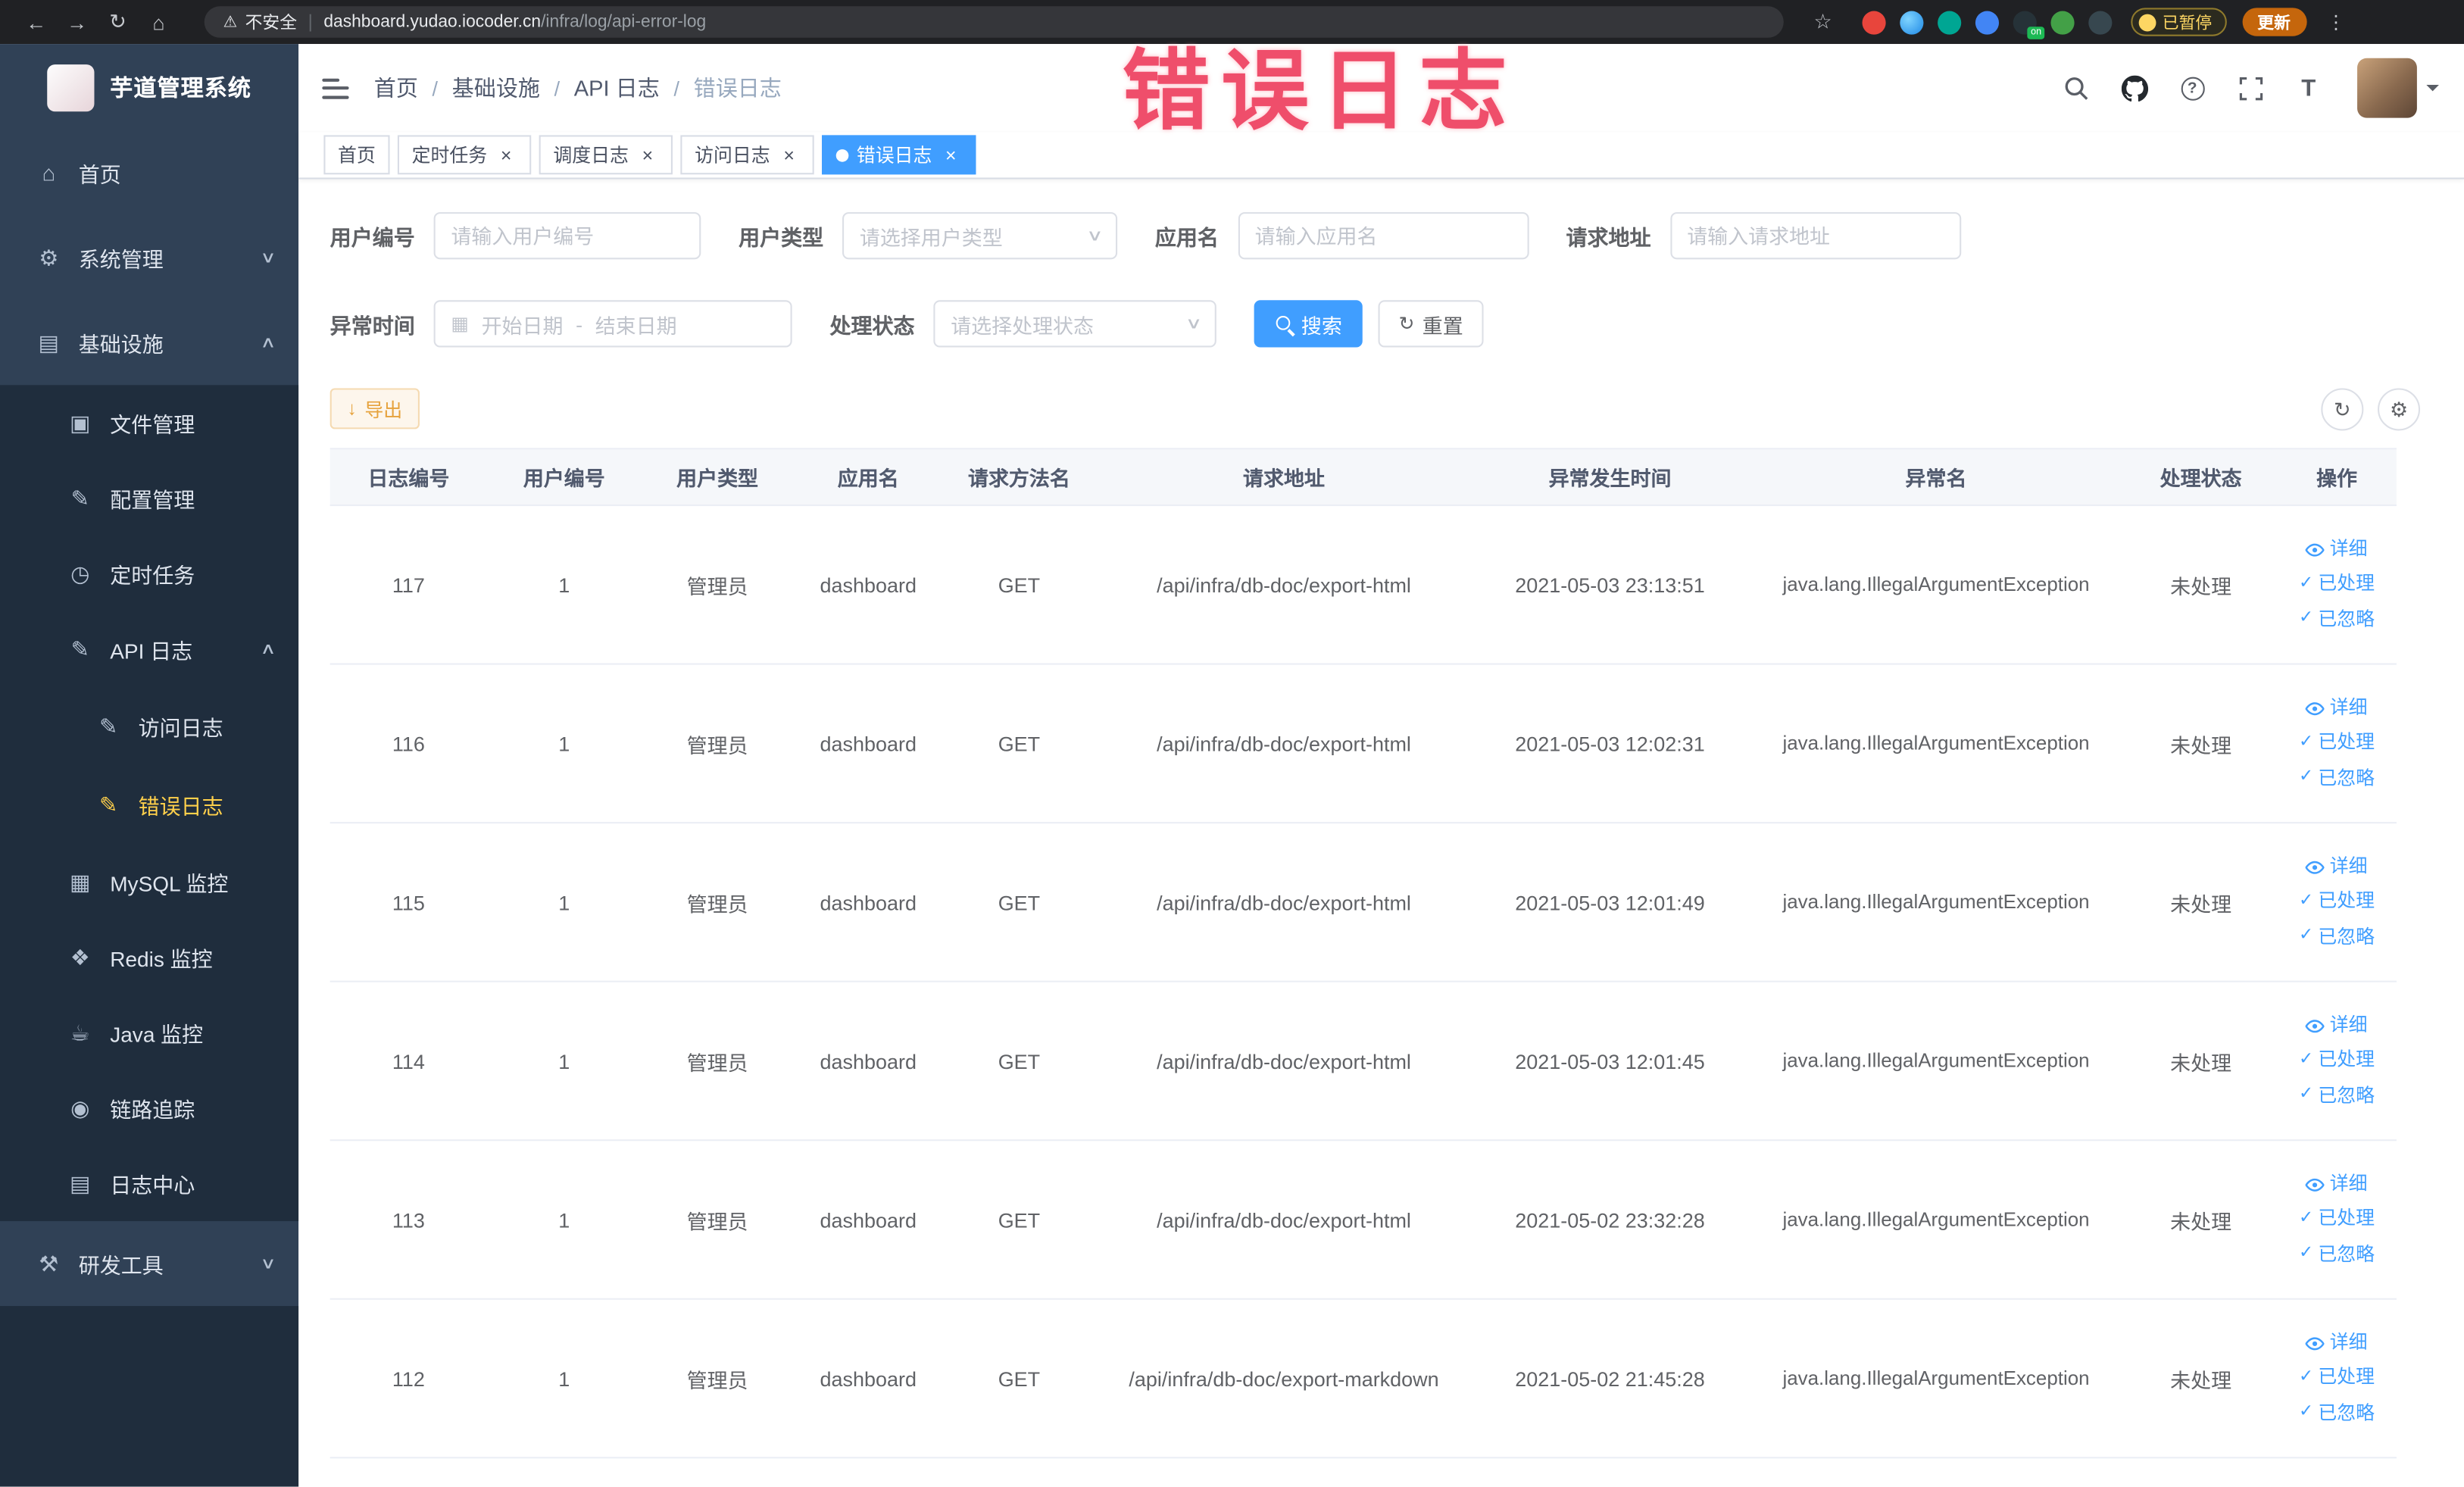 Image resolution: width=2464 pixels, height=1487 pixels. I want to click on tab-home: 首页, so click(356, 155).